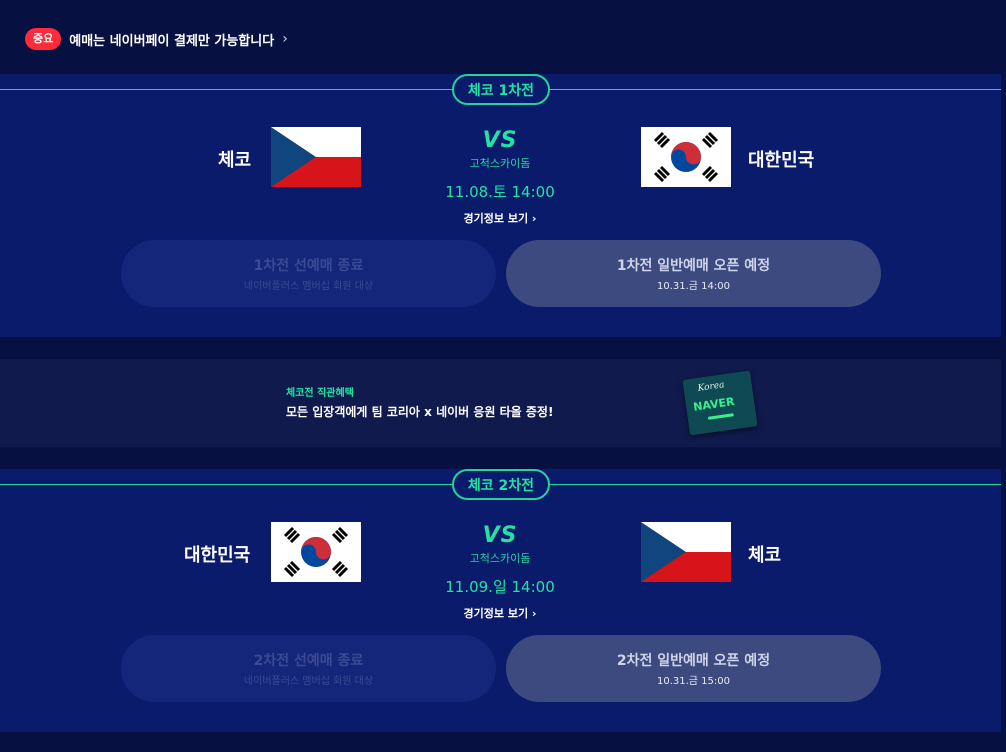 Image resolution: width=1006 pixels, height=752 pixels. I want to click on round-title: 체코 2차전, so click(501, 484).